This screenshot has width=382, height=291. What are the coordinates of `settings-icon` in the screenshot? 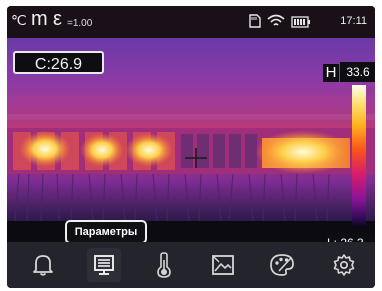 It's located at (344, 265).